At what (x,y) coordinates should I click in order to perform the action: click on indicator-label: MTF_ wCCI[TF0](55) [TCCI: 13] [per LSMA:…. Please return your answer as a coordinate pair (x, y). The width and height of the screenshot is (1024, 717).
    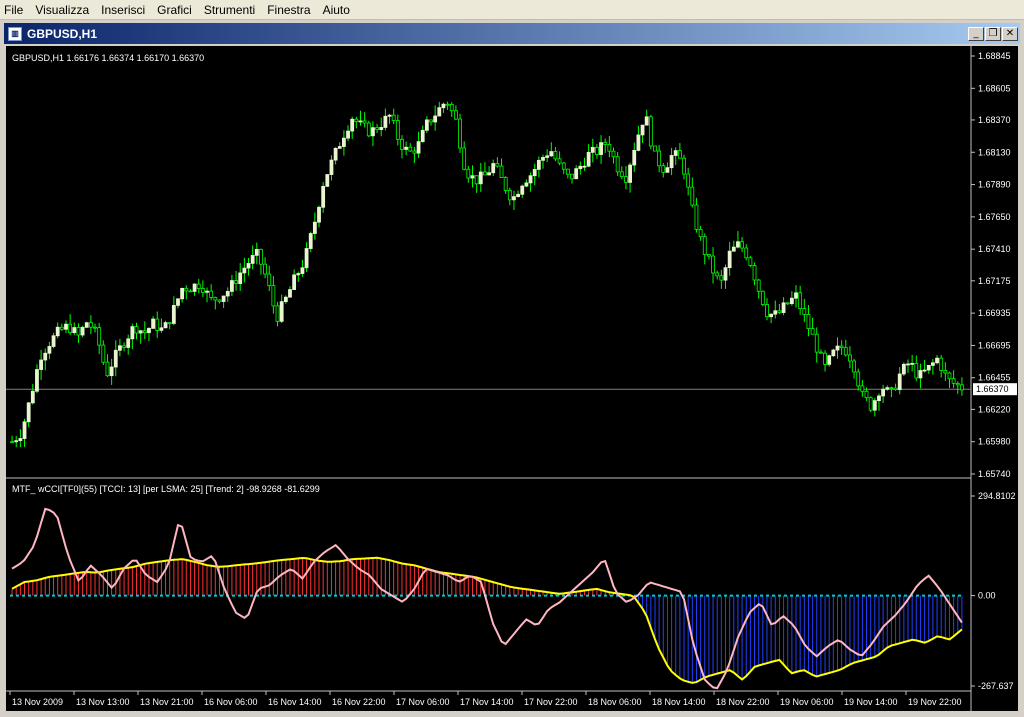
    Looking at the image, I should click on (166, 489).